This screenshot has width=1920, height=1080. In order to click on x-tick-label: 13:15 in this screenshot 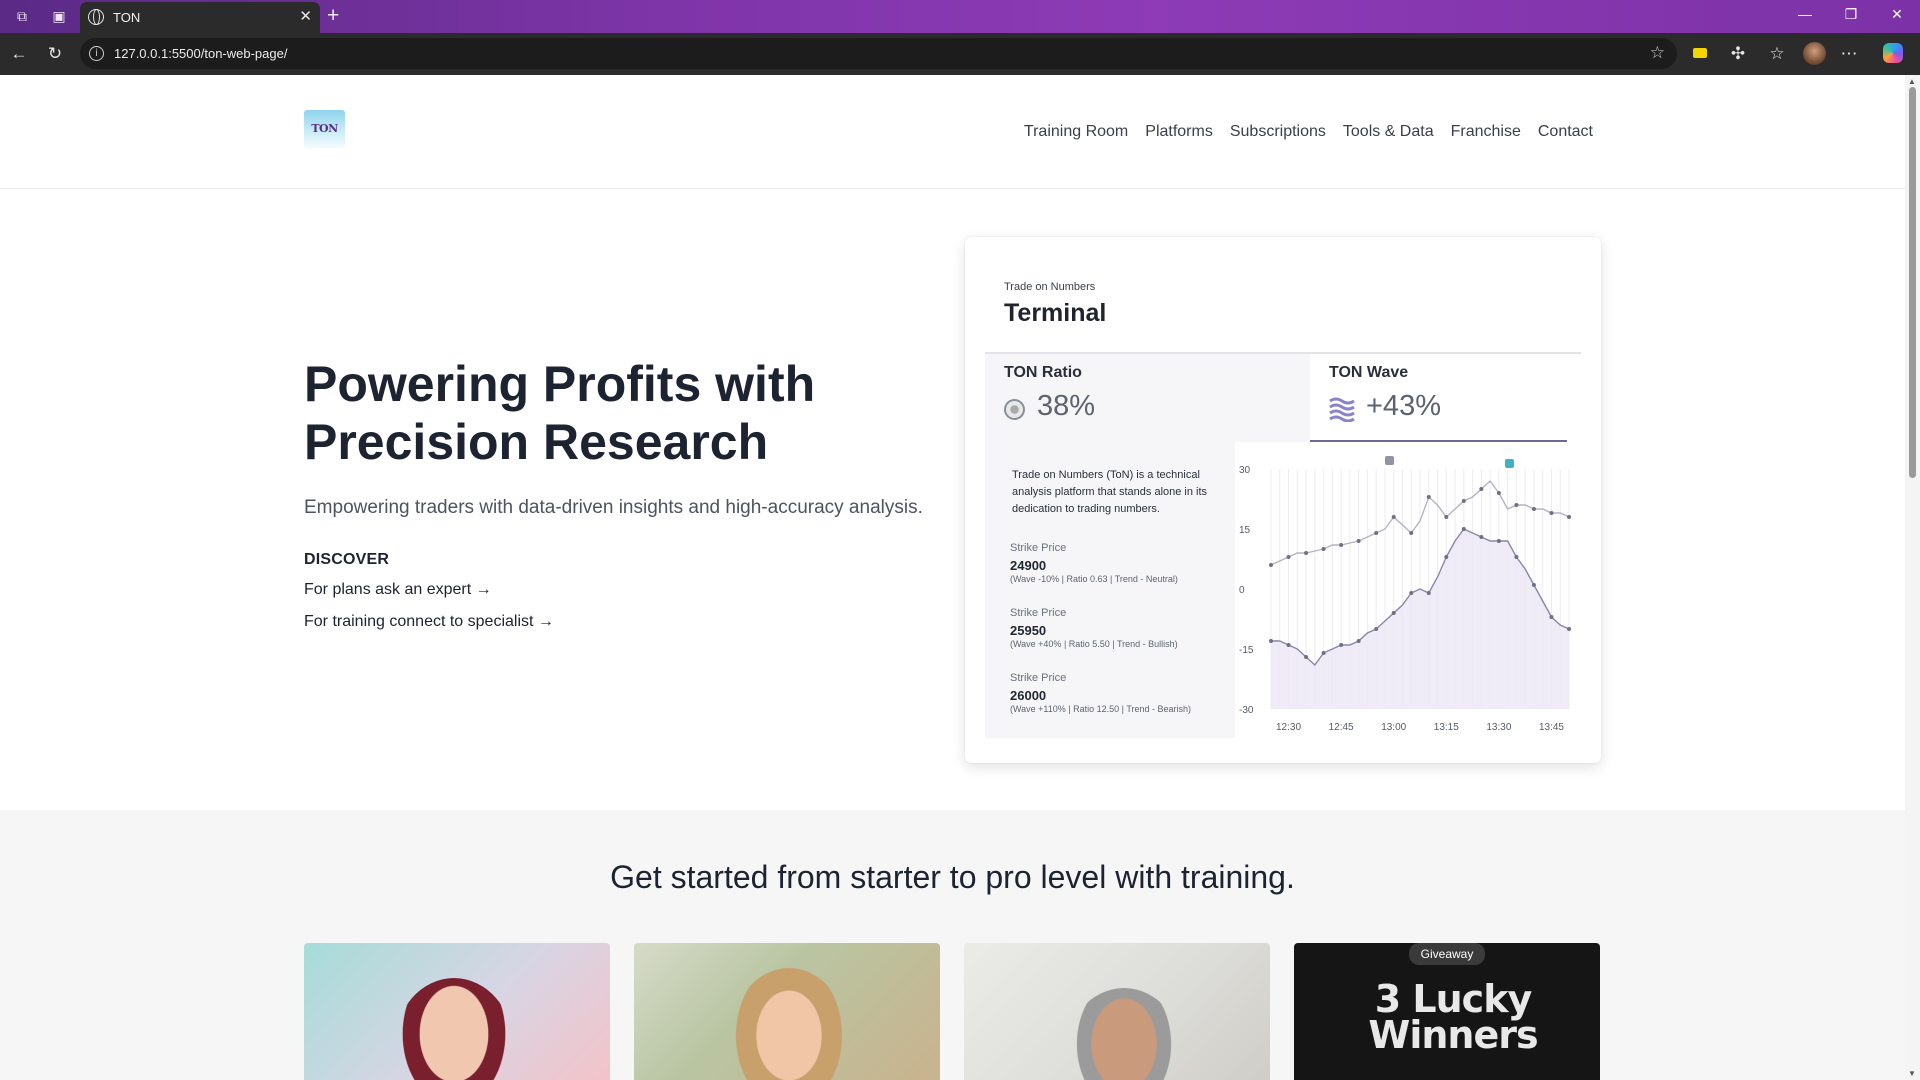, I will do `click(1446, 727)`.